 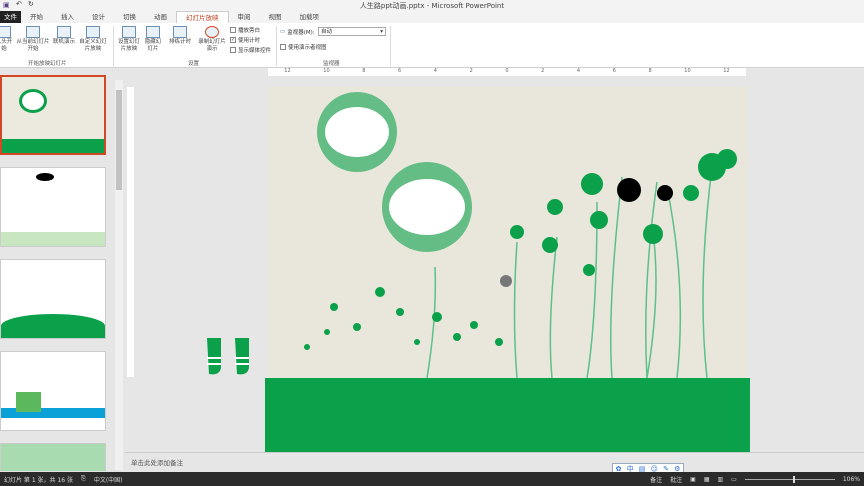 I want to click on label: 使用演示者视图, so click(x=307, y=48).